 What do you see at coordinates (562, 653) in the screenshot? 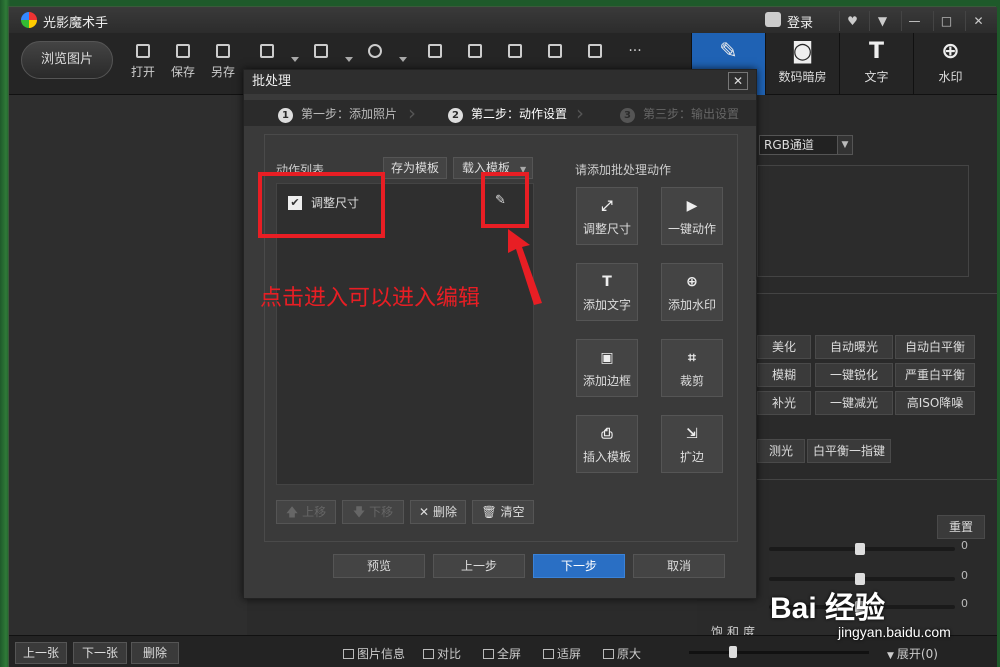
I see `fit-screen-button: 适屏` at bounding box center [562, 653].